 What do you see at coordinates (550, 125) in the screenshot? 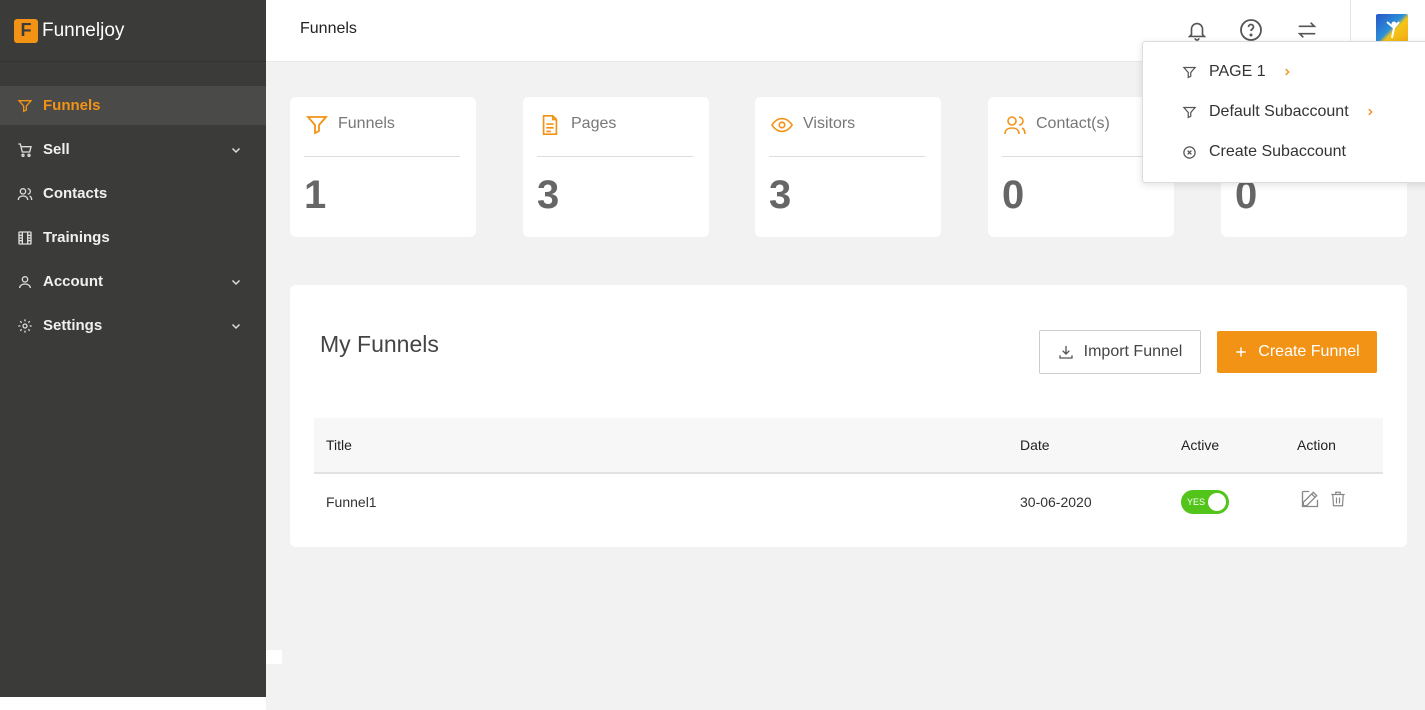
I see `page-icon` at bounding box center [550, 125].